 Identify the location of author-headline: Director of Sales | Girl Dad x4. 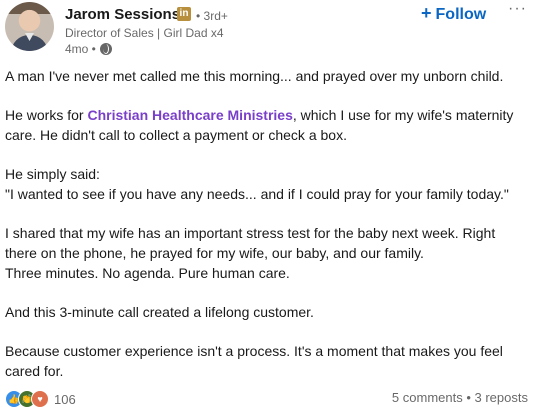
(144, 33).